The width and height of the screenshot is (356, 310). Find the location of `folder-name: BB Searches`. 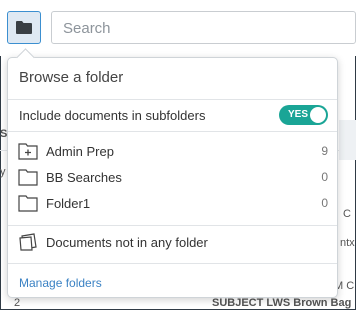

folder-name: BB Searches is located at coordinates (84, 177).